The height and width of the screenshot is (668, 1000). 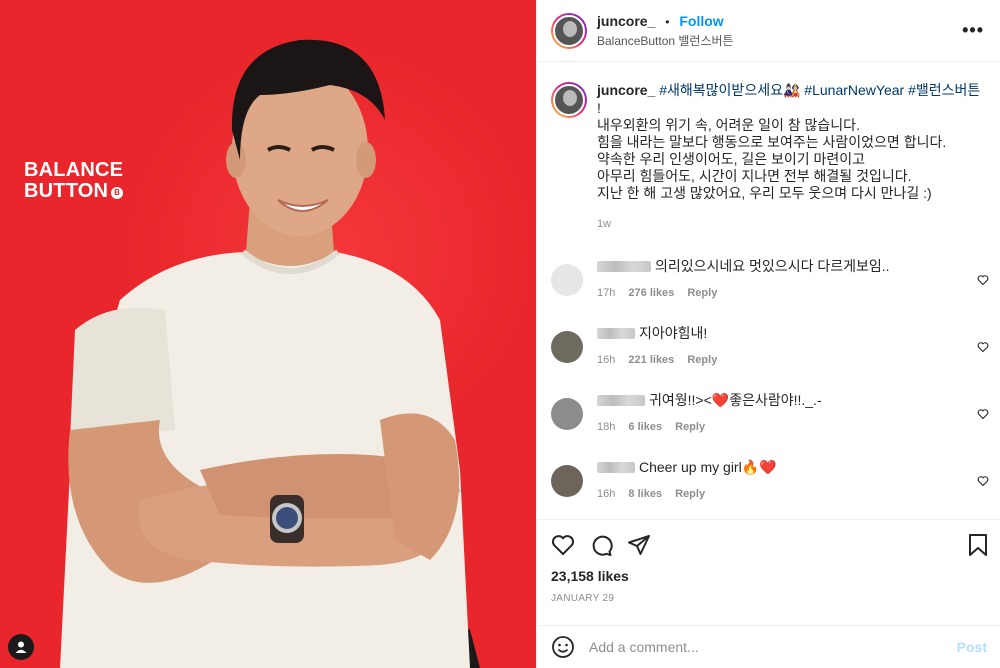 I want to click on caption-line: 내우외환의 위기 속, 어려운 일이 참 많습니다., so click(x=728, y=125).